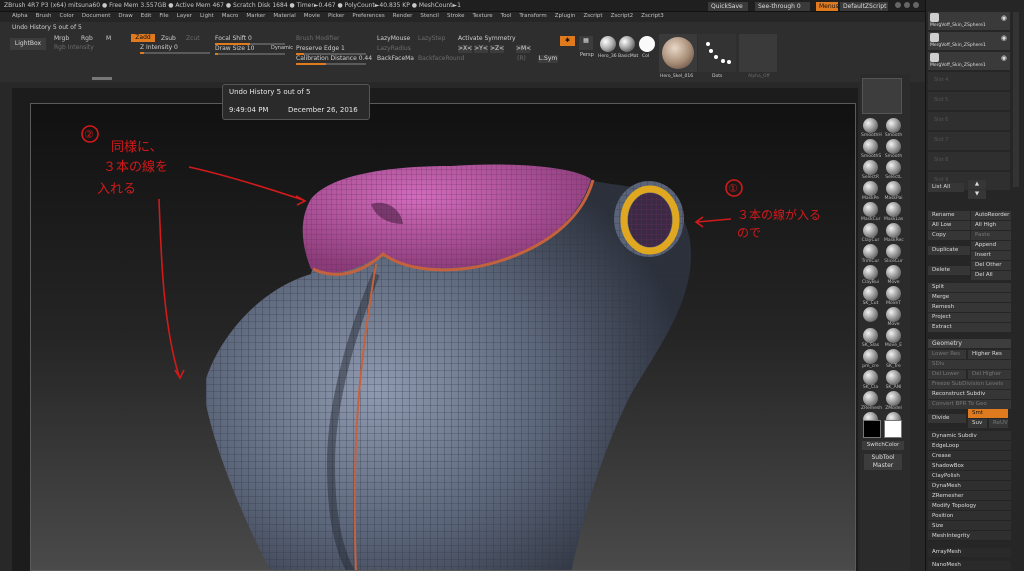 The image size is (1024, 571). I want to click on quicksave-button: QuickSave, so click(728, 6).